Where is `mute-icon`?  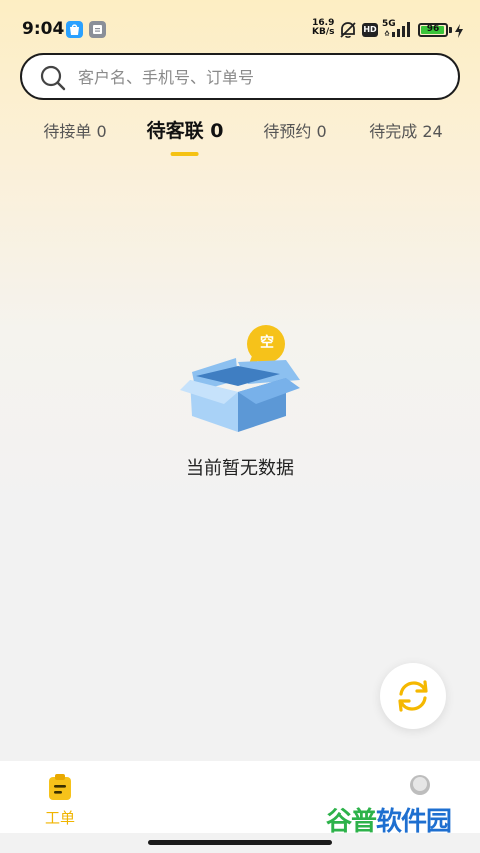 mute-icon is located at coordinates (348, 32).